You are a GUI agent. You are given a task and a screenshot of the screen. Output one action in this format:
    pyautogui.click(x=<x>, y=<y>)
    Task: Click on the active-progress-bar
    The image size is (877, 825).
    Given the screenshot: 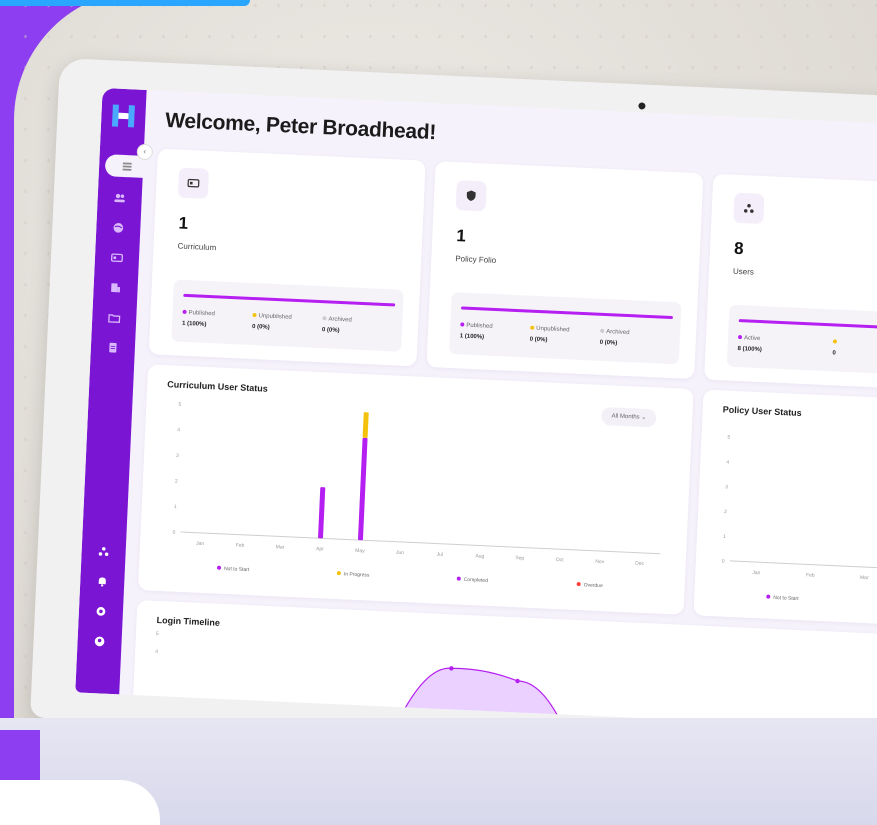 What is the action you would take?
    pyautogui.click(x=807, y=325)
    